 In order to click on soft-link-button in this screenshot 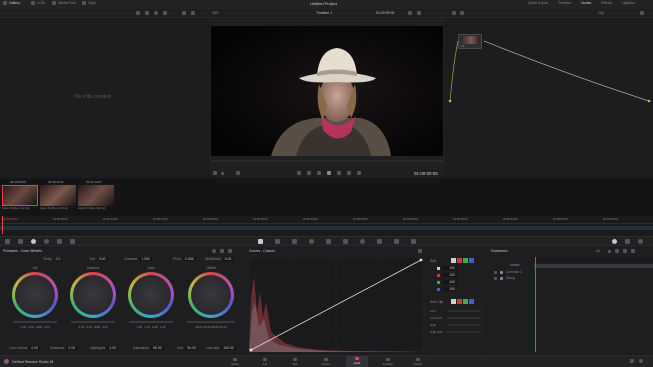, I will do `click(453, 301)`.